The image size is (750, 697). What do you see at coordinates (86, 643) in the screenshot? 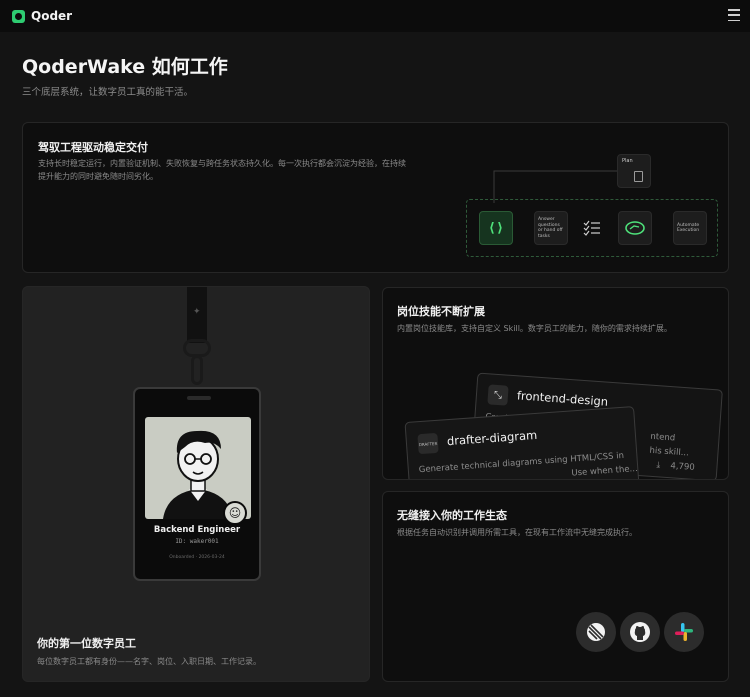
I see `badge-card-title: 你的第一位数字员工` at bounding box center [86, 643].